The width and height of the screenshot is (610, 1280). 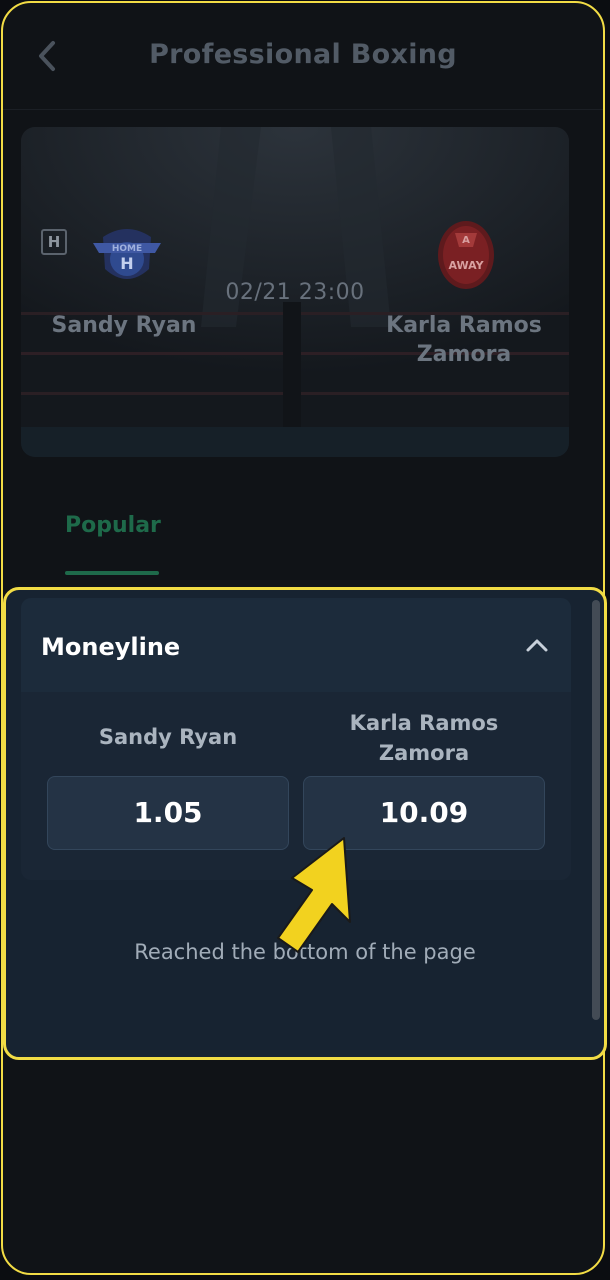 I want to click on page-title: Professional Boxing, so click(x=303, y=54).